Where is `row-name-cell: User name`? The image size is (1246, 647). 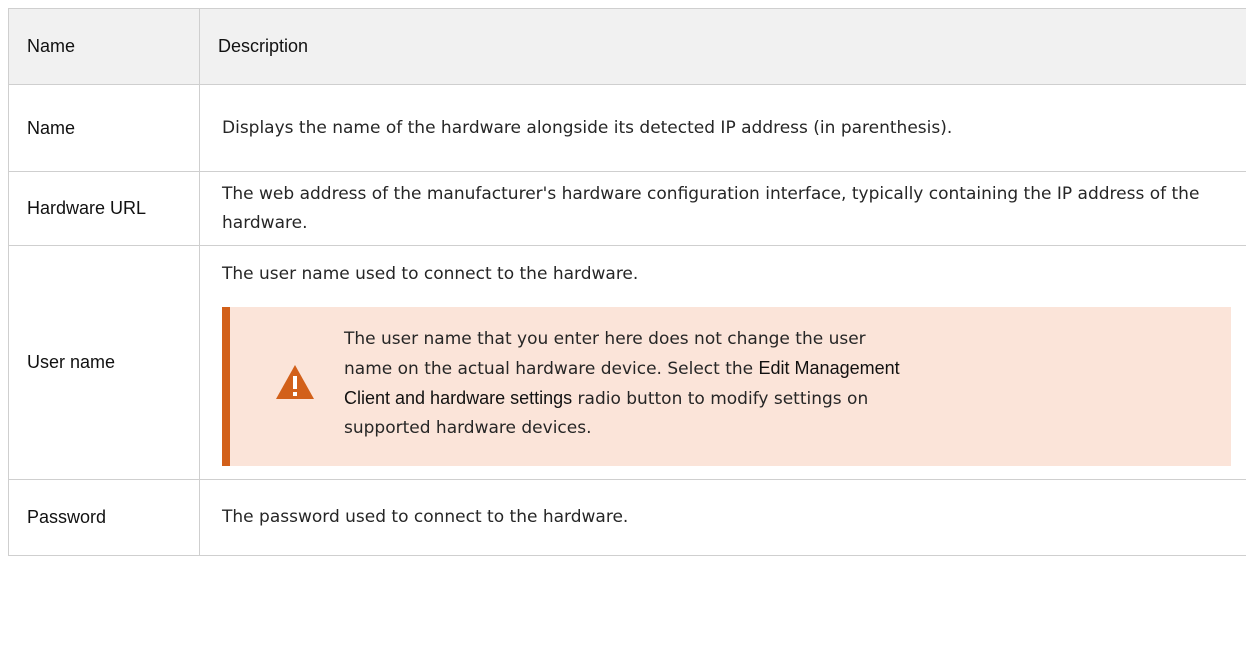
row-name-cell: User name is located at coordinates (104, 362).